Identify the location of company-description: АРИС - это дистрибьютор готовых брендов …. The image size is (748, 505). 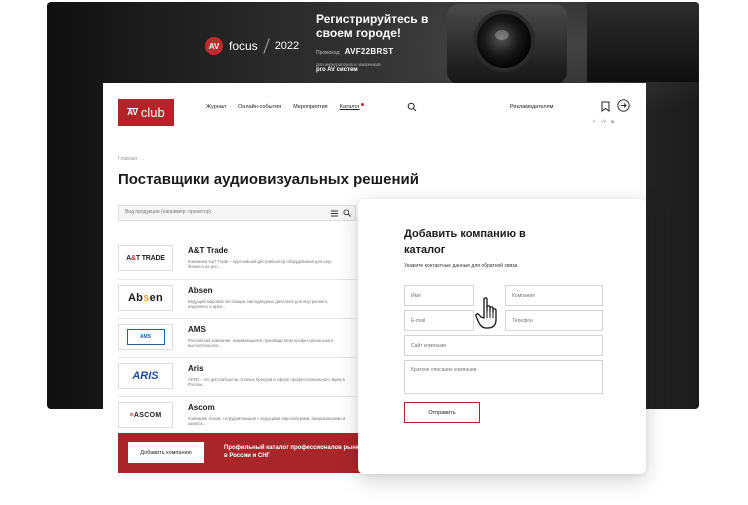
(266, 382).